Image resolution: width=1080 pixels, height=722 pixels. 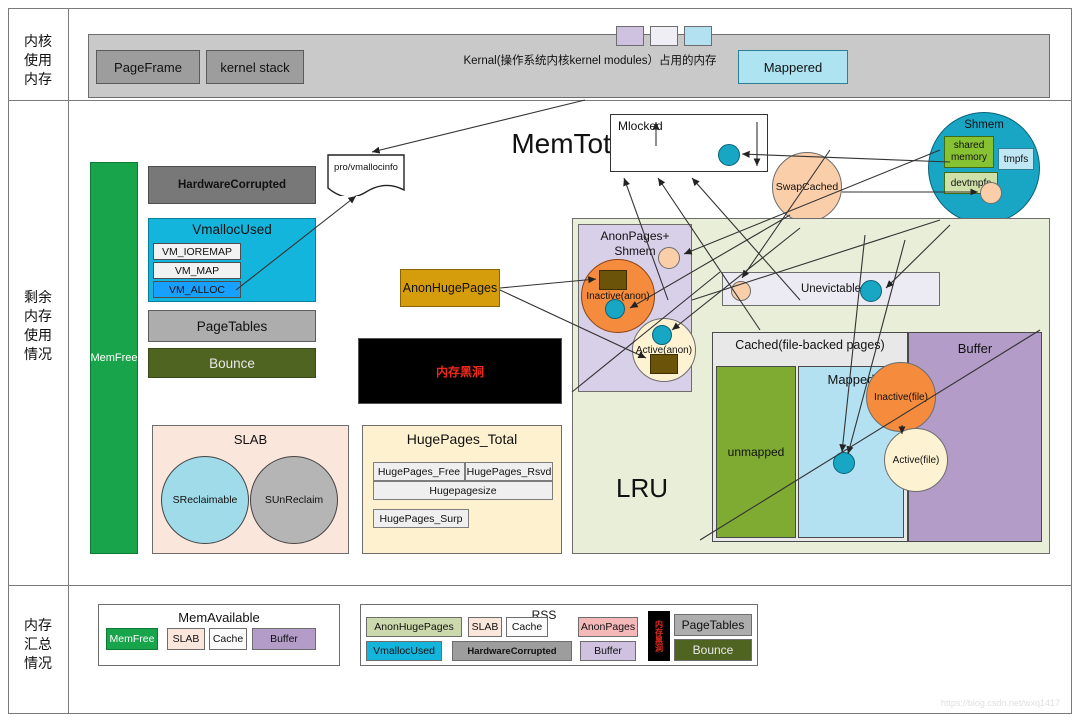 I want to click on slab-title: SLAB, so click(x=250, y=439).